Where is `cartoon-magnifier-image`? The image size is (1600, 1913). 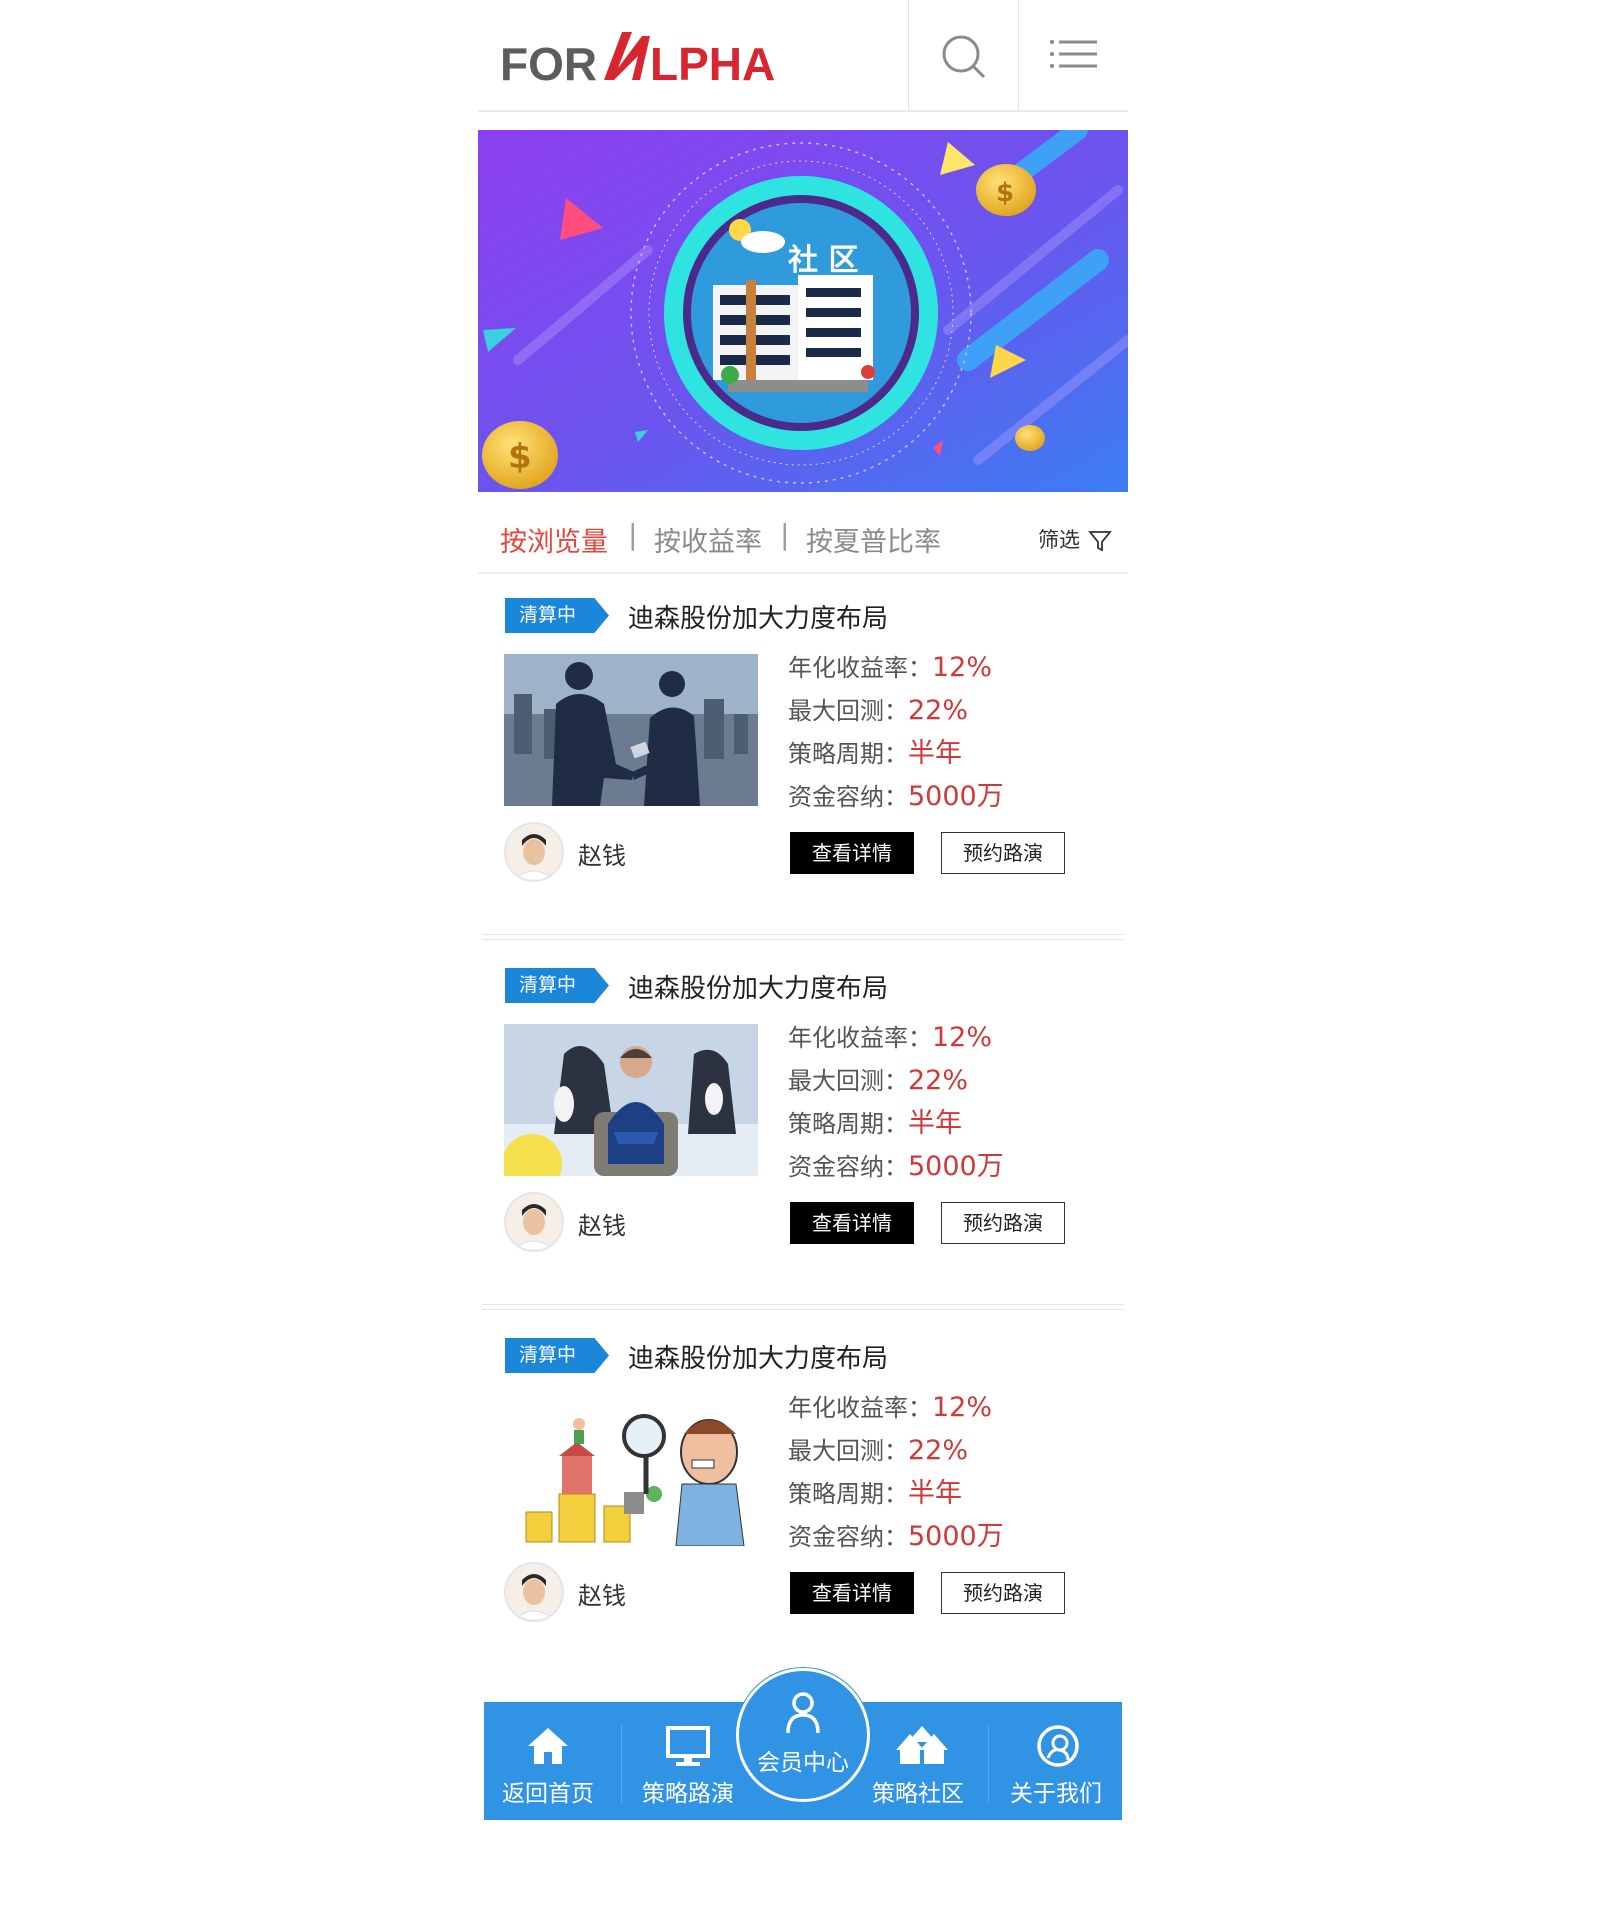
cartoon-magnifier-image is located at coordinates (631, 1470).